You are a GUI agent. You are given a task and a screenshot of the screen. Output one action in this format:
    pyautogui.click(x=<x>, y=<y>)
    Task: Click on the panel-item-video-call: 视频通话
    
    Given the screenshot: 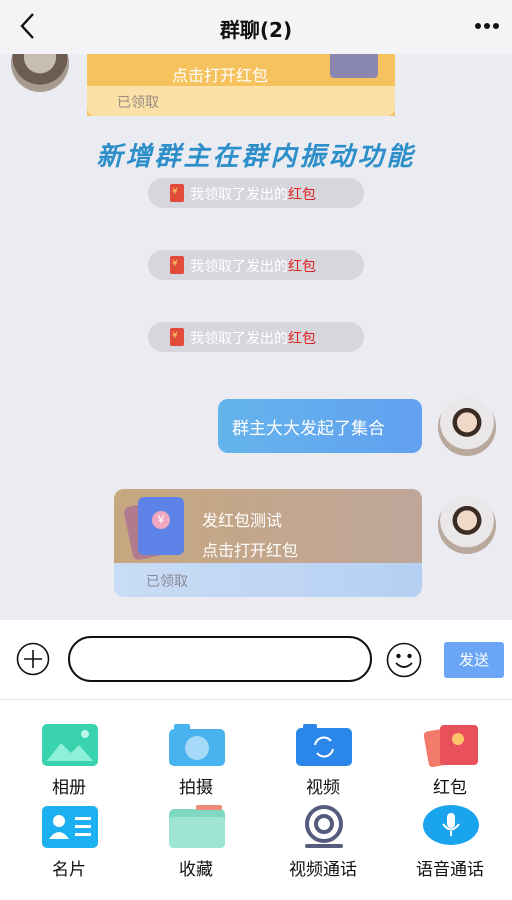 What is the action you would take?
    pyautogui.click(x=323, y=845)
    